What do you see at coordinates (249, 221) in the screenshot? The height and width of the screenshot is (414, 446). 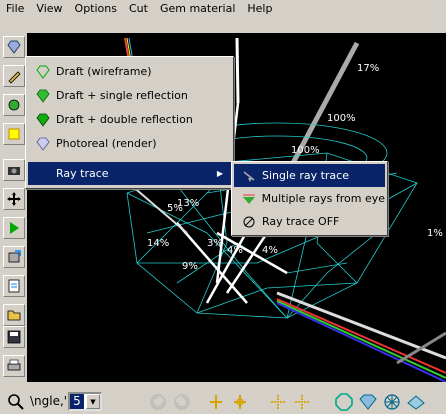 I see `ray-off-icon` at bounding box center [249, 221].